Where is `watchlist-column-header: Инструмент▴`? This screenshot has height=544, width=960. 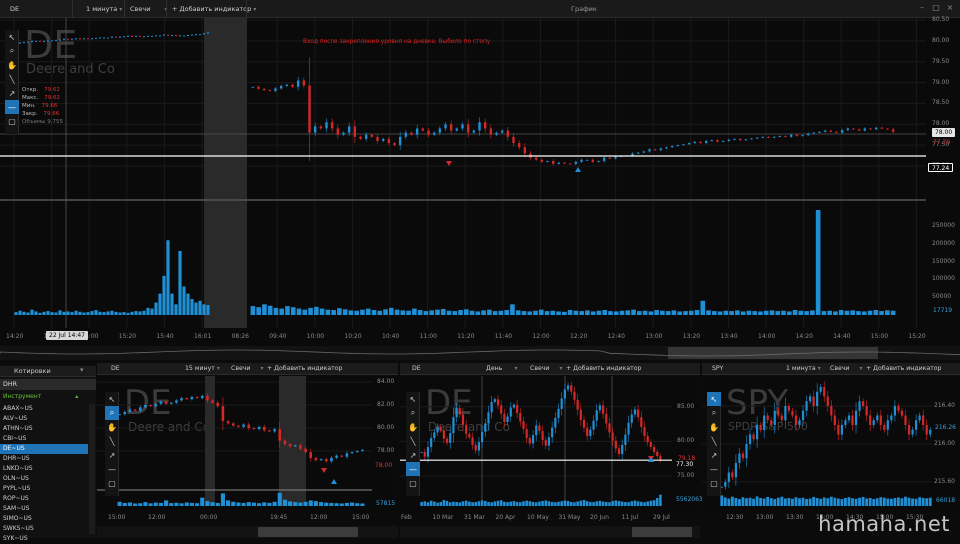
watchlist-column-header: Инструмент▴ is located at coordinates (48, 397).